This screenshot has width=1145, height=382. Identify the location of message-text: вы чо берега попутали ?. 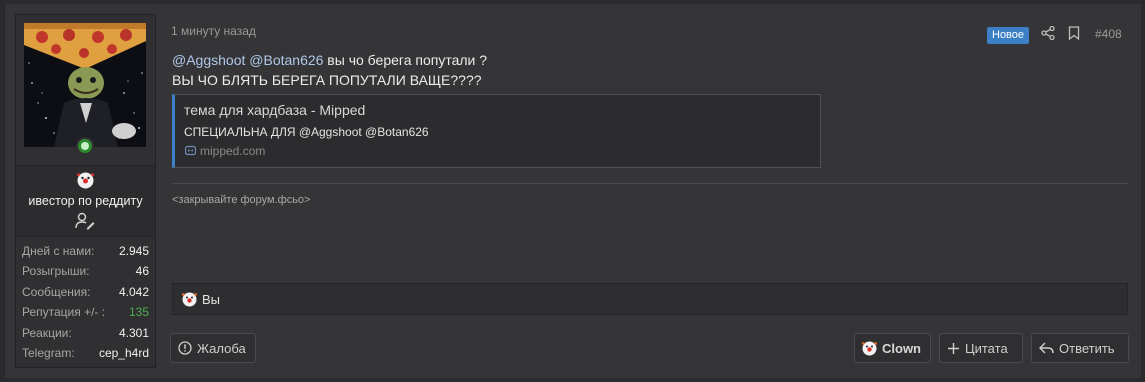
(405, 60).